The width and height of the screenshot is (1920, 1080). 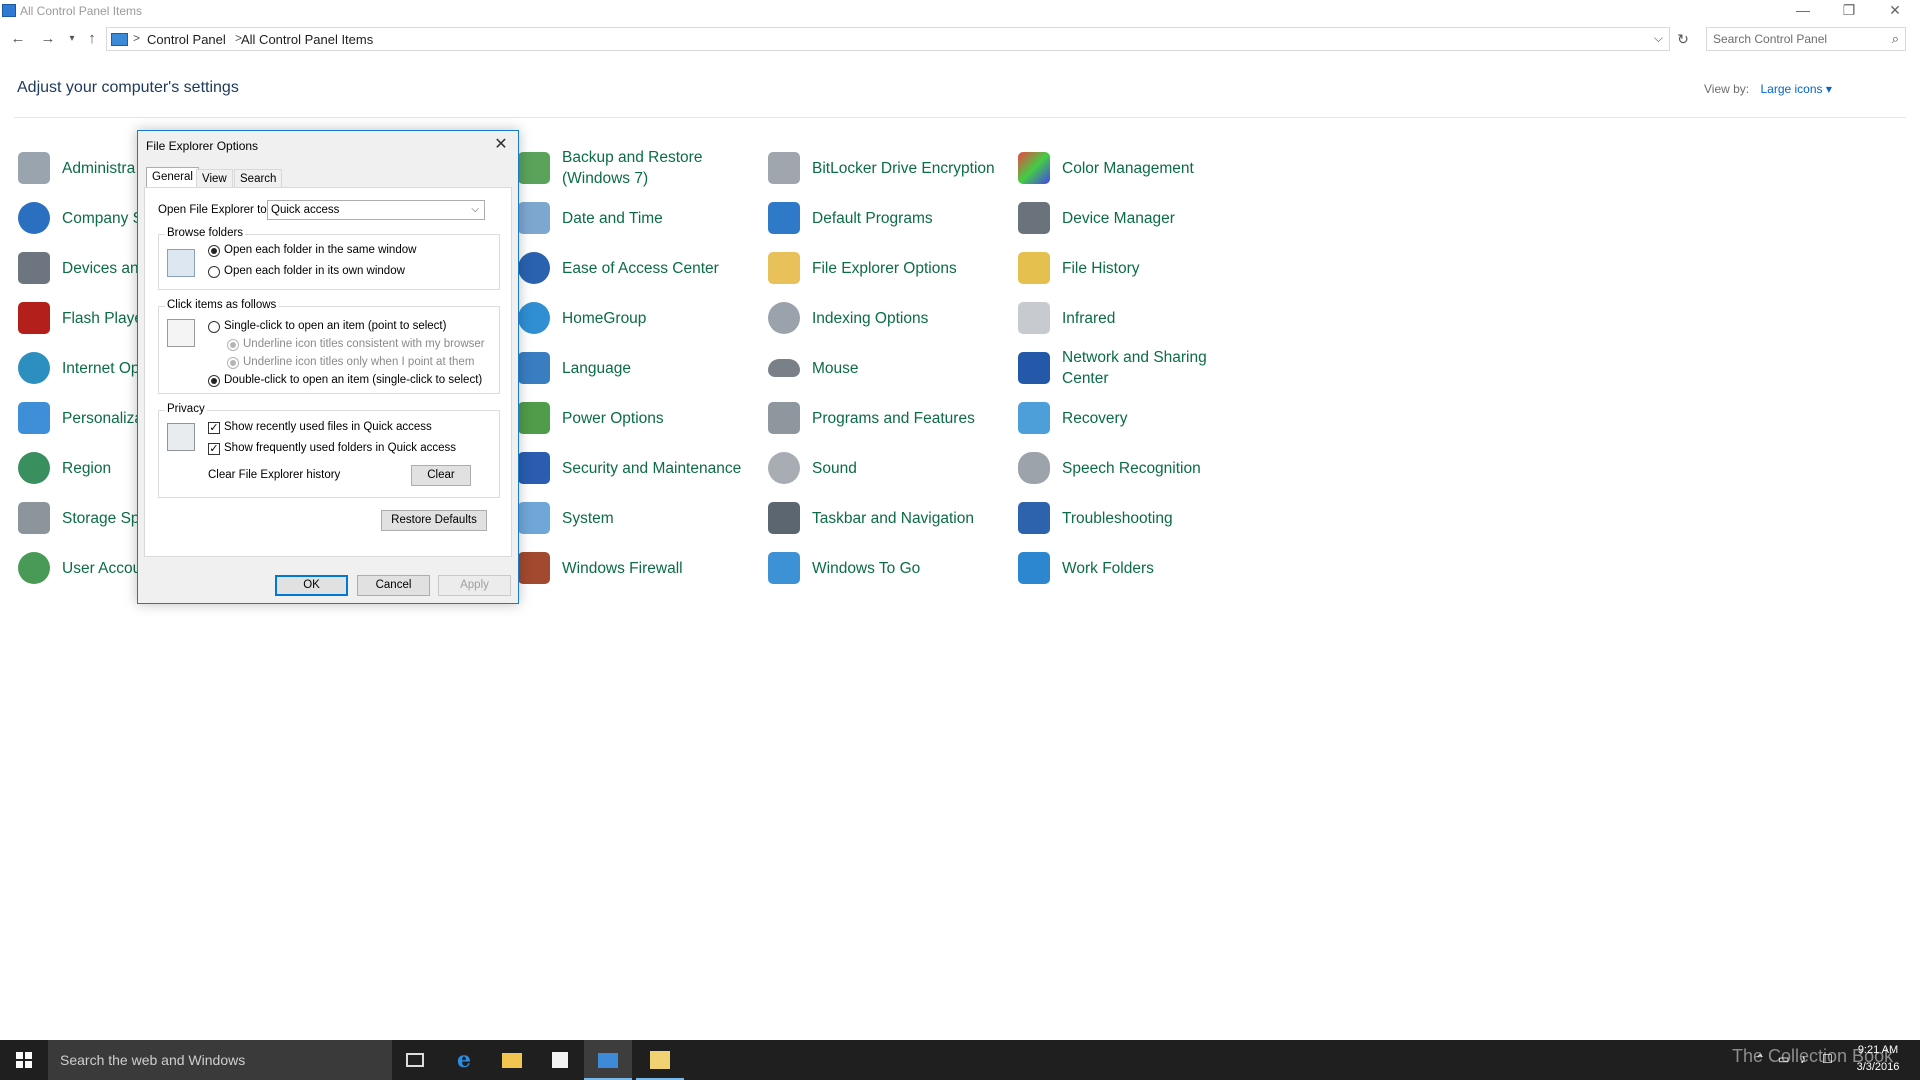 What do you see at coordinates (80, 418) in the screenshot?
I see `cp-item-personalization: Personaliza` at bounding box center [80, 418].